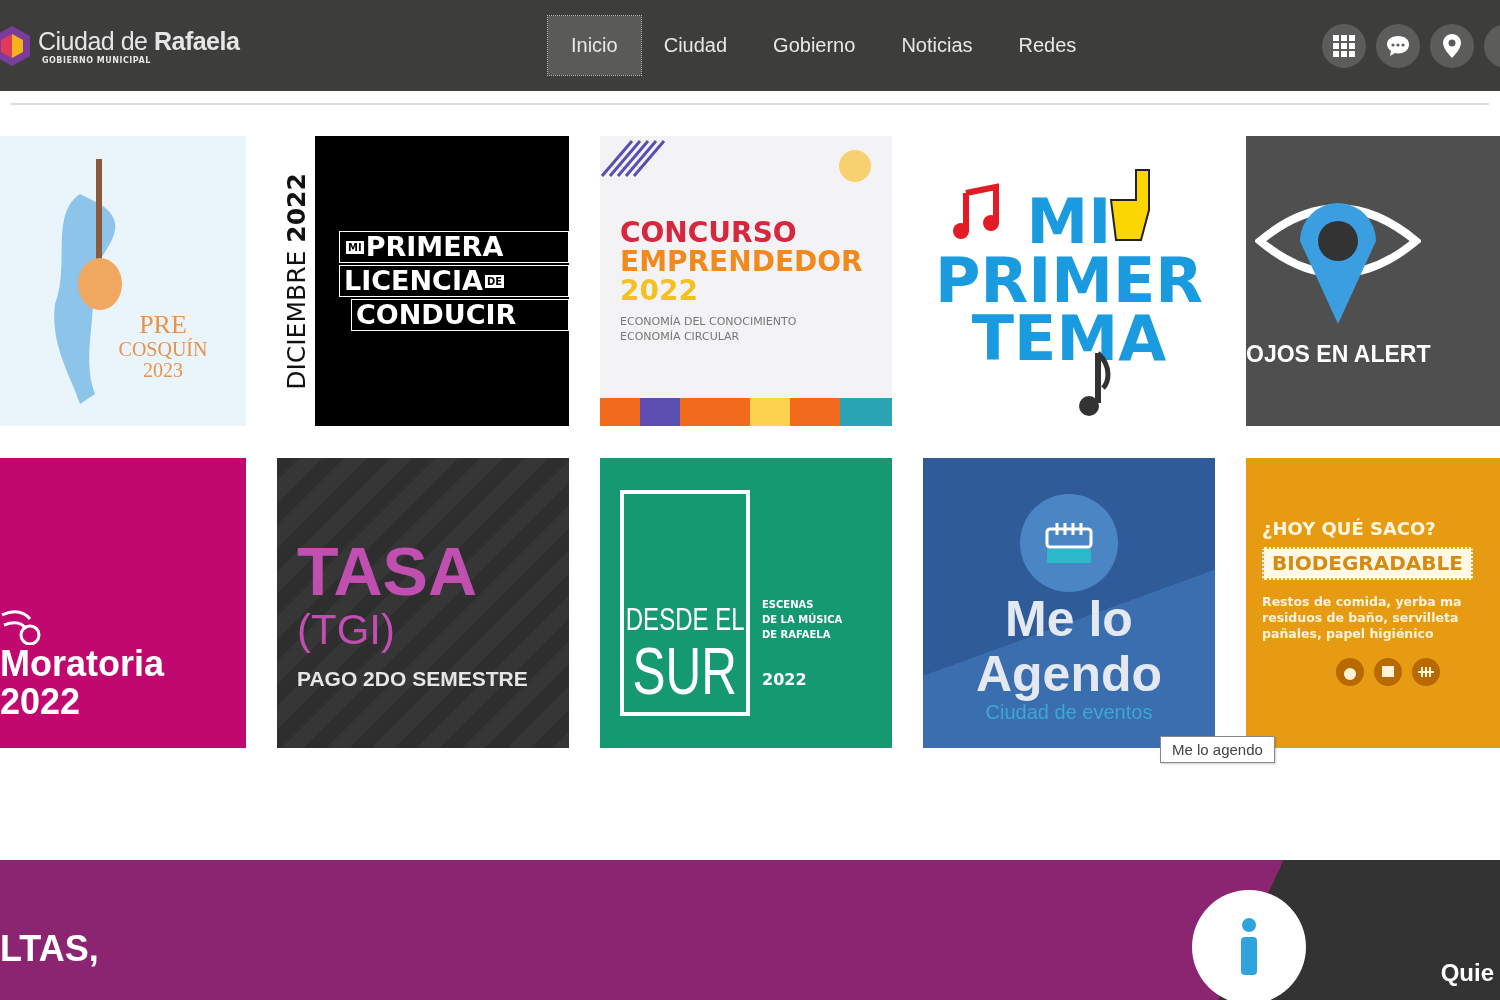 This screenshot has width=1500, height=1000. Describe the element at coordinates (387, 572) in the screenshot. I see `tile-title: TASA` at that location.